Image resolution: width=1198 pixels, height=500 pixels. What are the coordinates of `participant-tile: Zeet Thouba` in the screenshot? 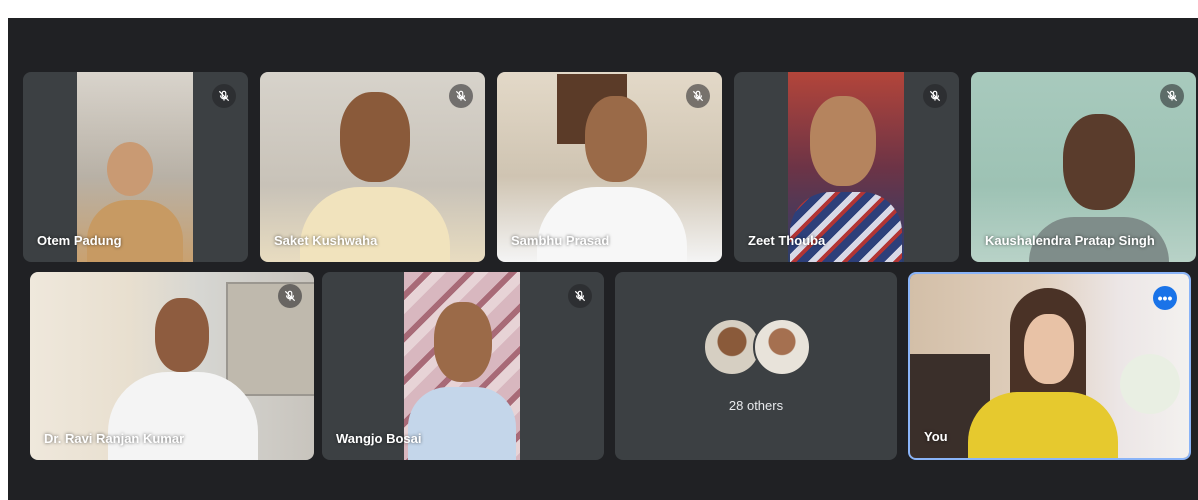 It's located at (846, 167).